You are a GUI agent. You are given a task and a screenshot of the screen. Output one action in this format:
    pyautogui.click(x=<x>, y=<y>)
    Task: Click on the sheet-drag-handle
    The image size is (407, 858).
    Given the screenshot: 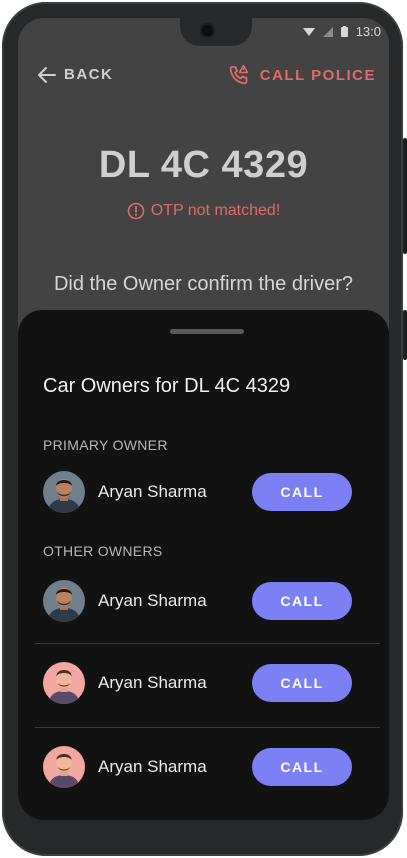 What is the action you would take?
    pyautogui.click(x=207, y=331)
    